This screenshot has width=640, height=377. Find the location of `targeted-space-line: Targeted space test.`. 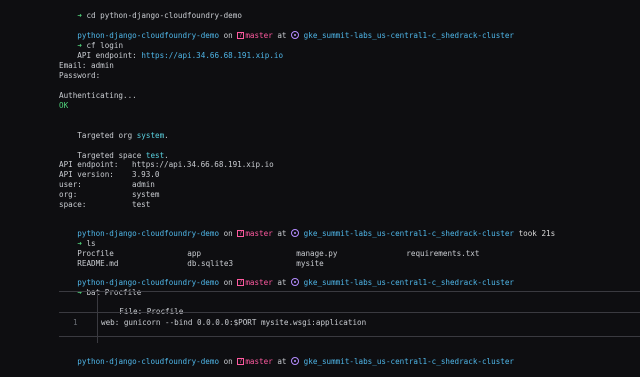

targeted-space-line: Targeted space test. is located at coordinates (113, 150).